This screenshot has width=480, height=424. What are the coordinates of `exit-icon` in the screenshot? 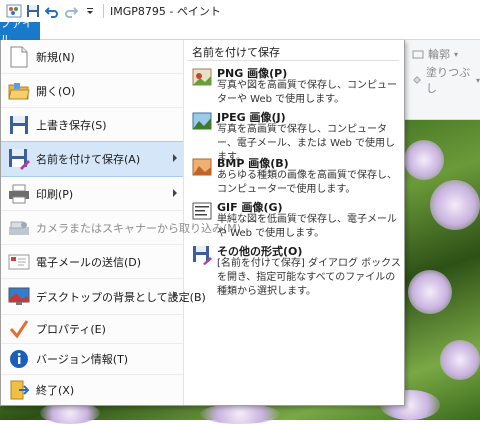 It's located at (19, 390).